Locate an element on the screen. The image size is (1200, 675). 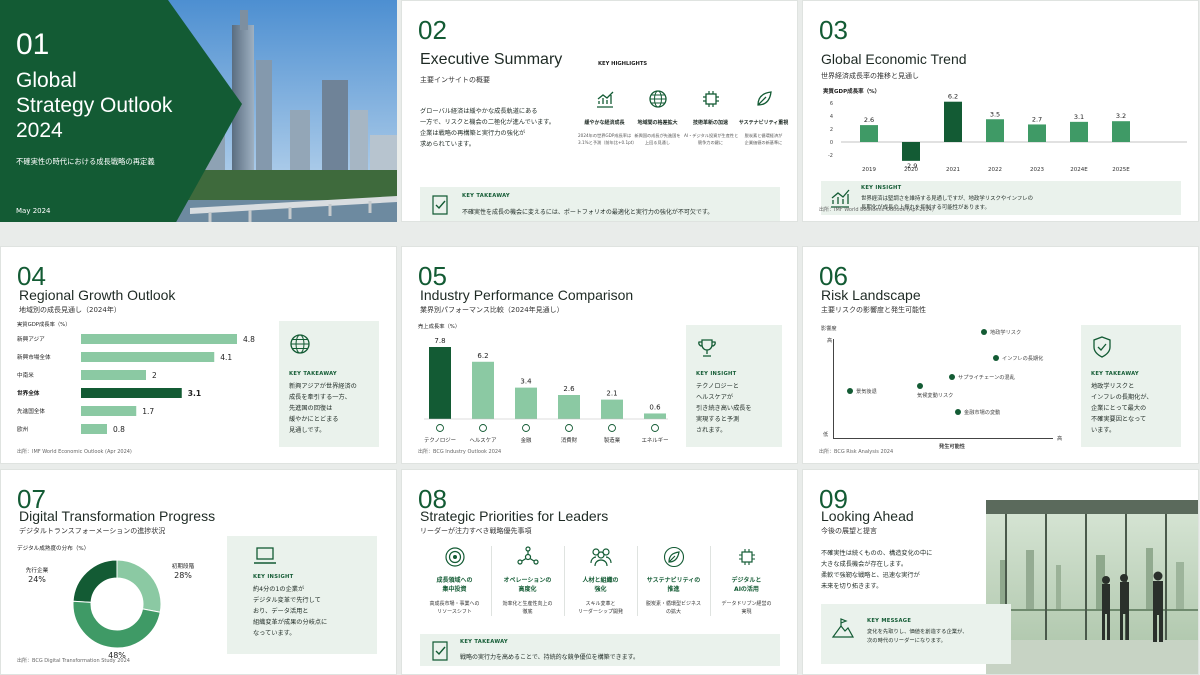
highlight-item: サステナビリティ重視 脱炭素と循環経済が 企業価値の新基準に is located at coordinates (763, 117).